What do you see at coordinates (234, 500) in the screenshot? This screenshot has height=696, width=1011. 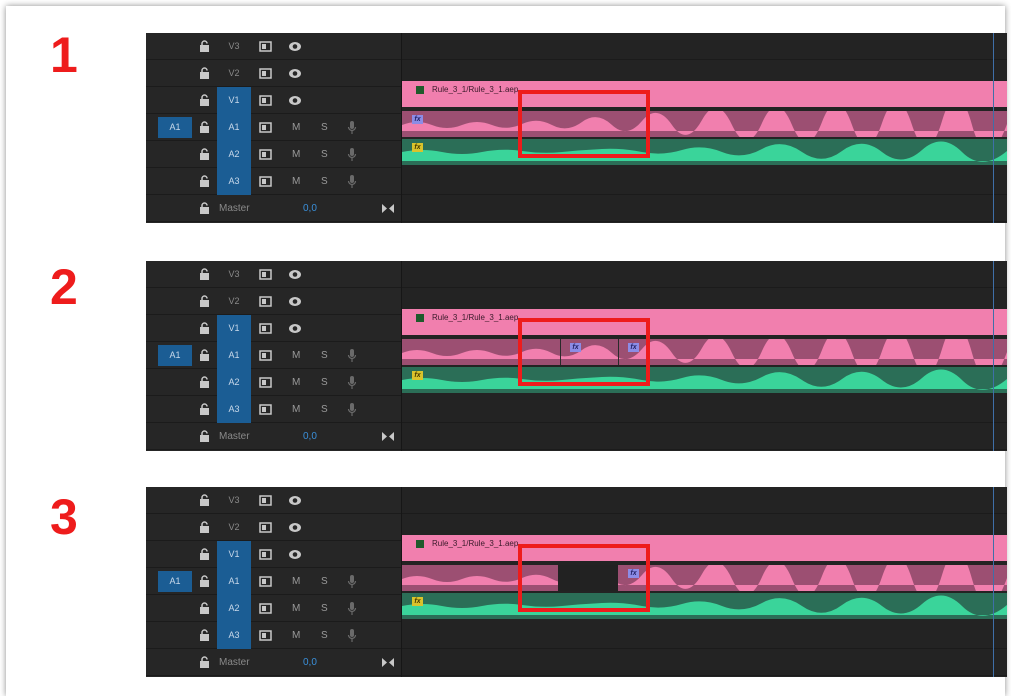 I see `track-name: V3` at bounding box center [234, 500].